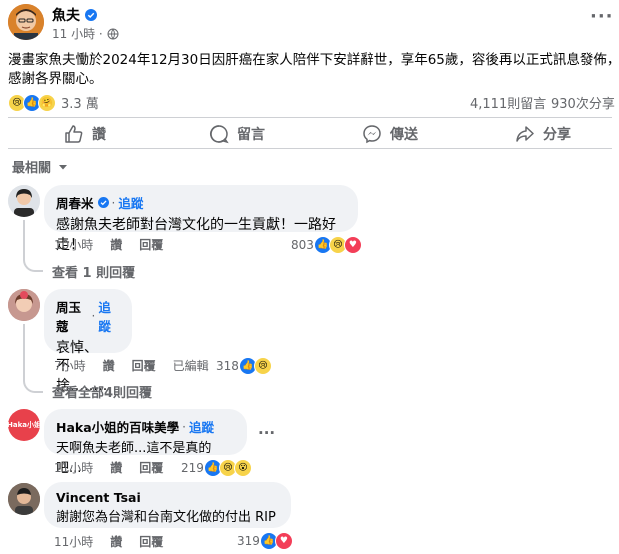 The width and height of the screenshot is (619, 554). What do you see at coordinates (32, 168) in the screenshot?
I see `sort-label: 最相關` at bounding box center [32, 168].